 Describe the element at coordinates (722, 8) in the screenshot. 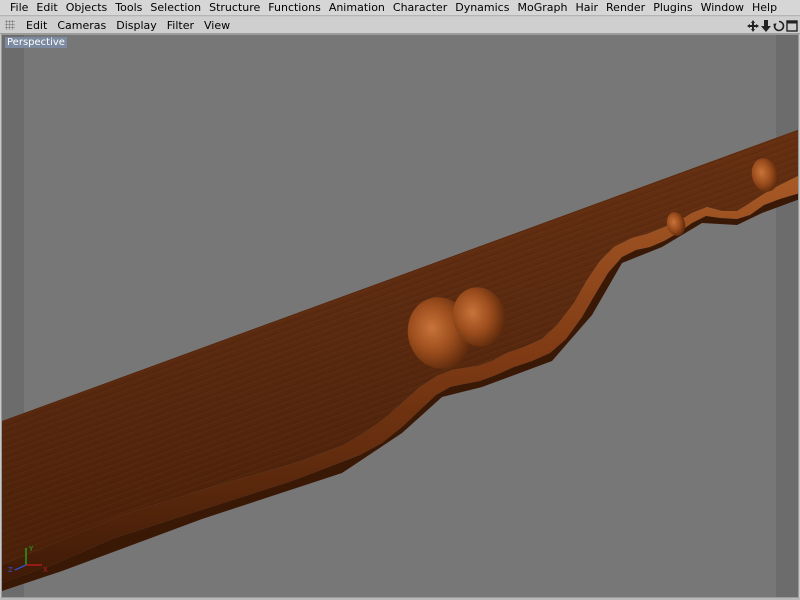

I see `menu-window: Window` at that location.